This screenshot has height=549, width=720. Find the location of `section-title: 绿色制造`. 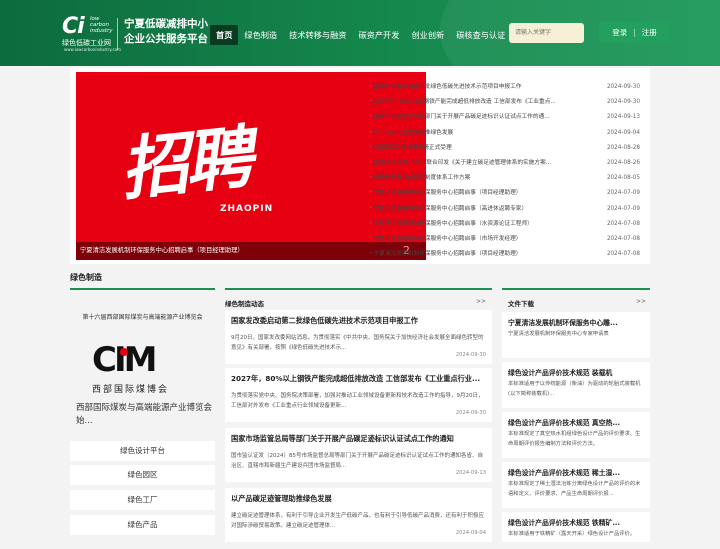

section-title: 绿色制造 is located at coordinates (86, 277).